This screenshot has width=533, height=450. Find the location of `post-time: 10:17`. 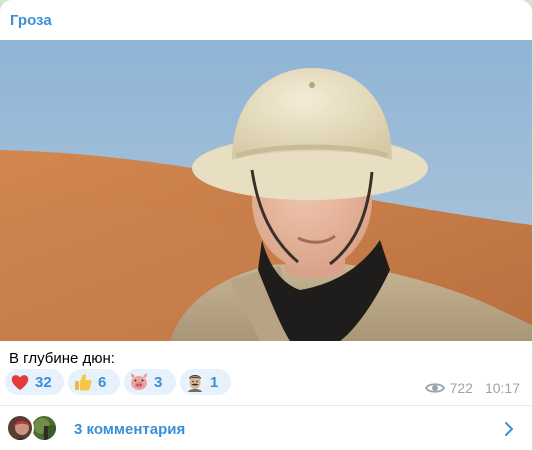

post-time: 10:17 is located at coordinates (502, 388).